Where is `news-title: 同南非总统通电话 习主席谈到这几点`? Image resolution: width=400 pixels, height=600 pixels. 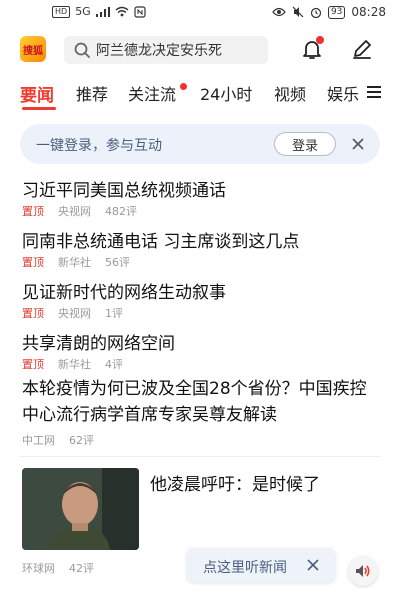 news-title: 同南非总统通电话 习主席谈到这几点 is located at coordinates (160, 239).